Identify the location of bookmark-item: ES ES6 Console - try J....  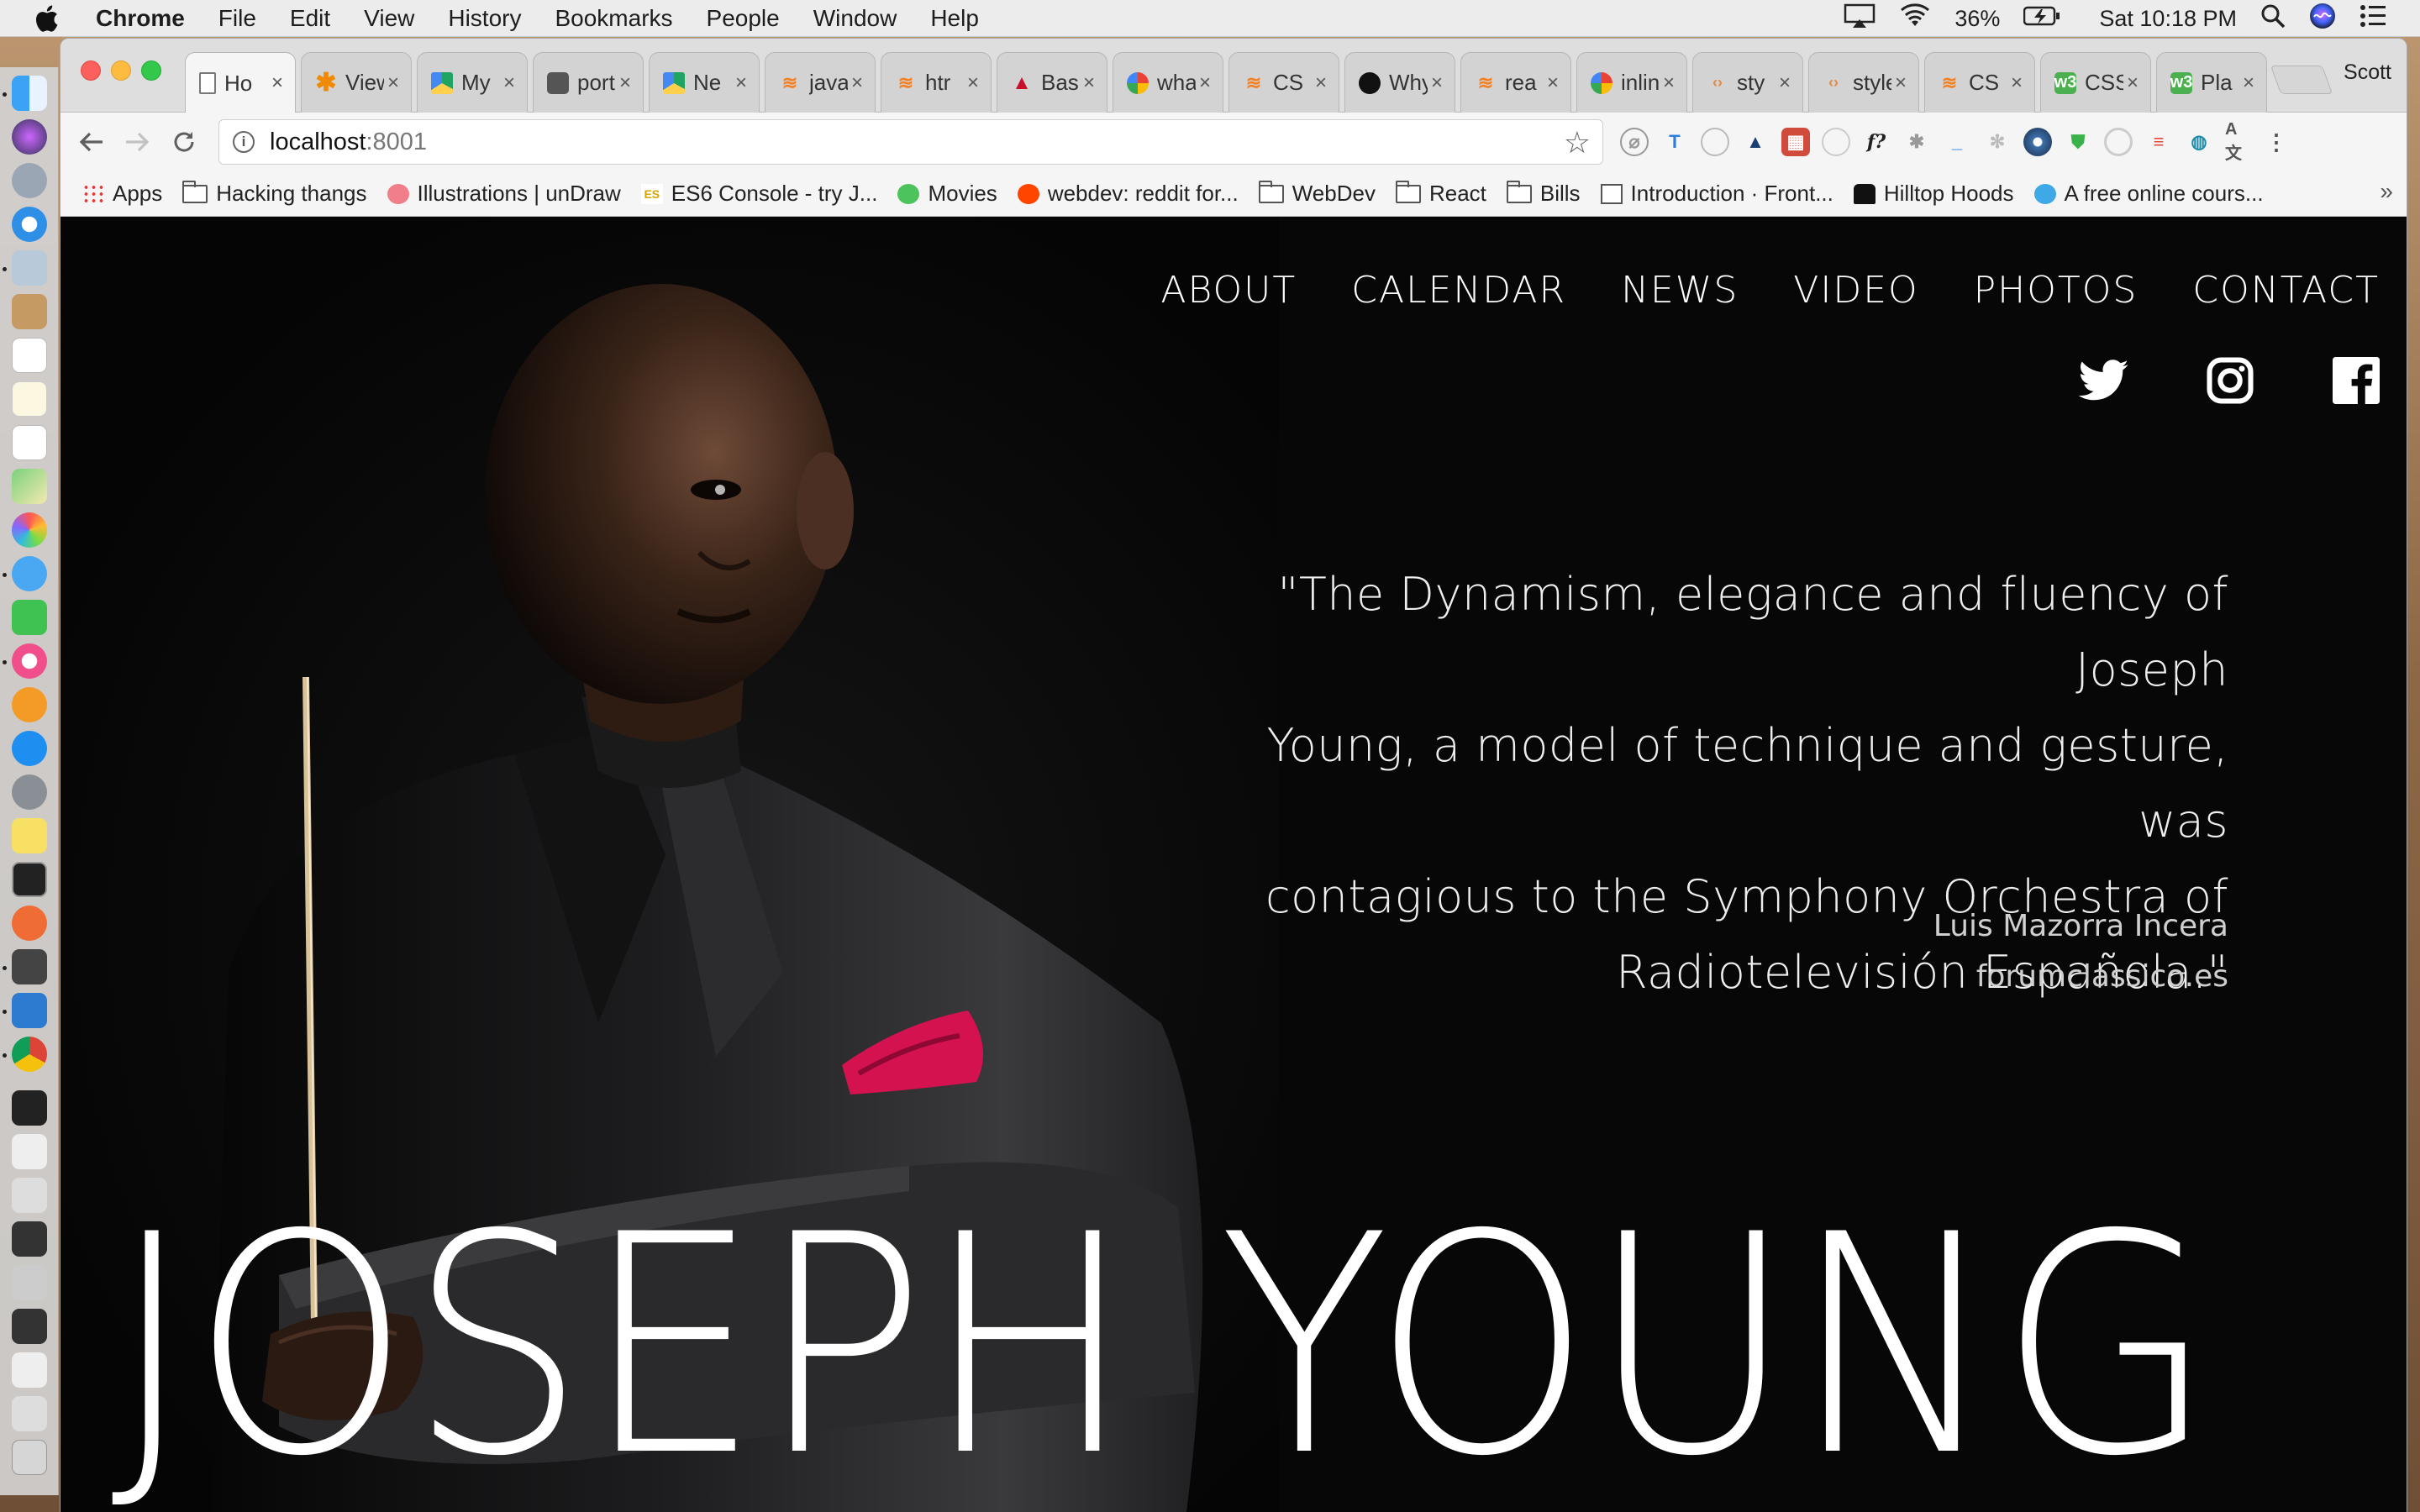
(758, 194).